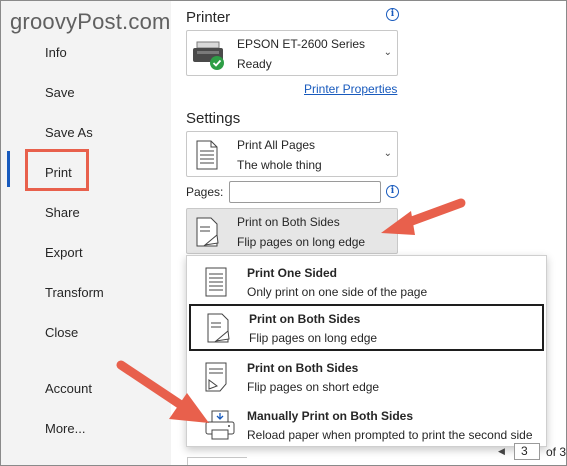 The width and height of the screenshot is (567, 466). What do you see at coordinates (61, 332) in the screenshot?
I see `nav-close: Close` at bounding box center [61, 332].